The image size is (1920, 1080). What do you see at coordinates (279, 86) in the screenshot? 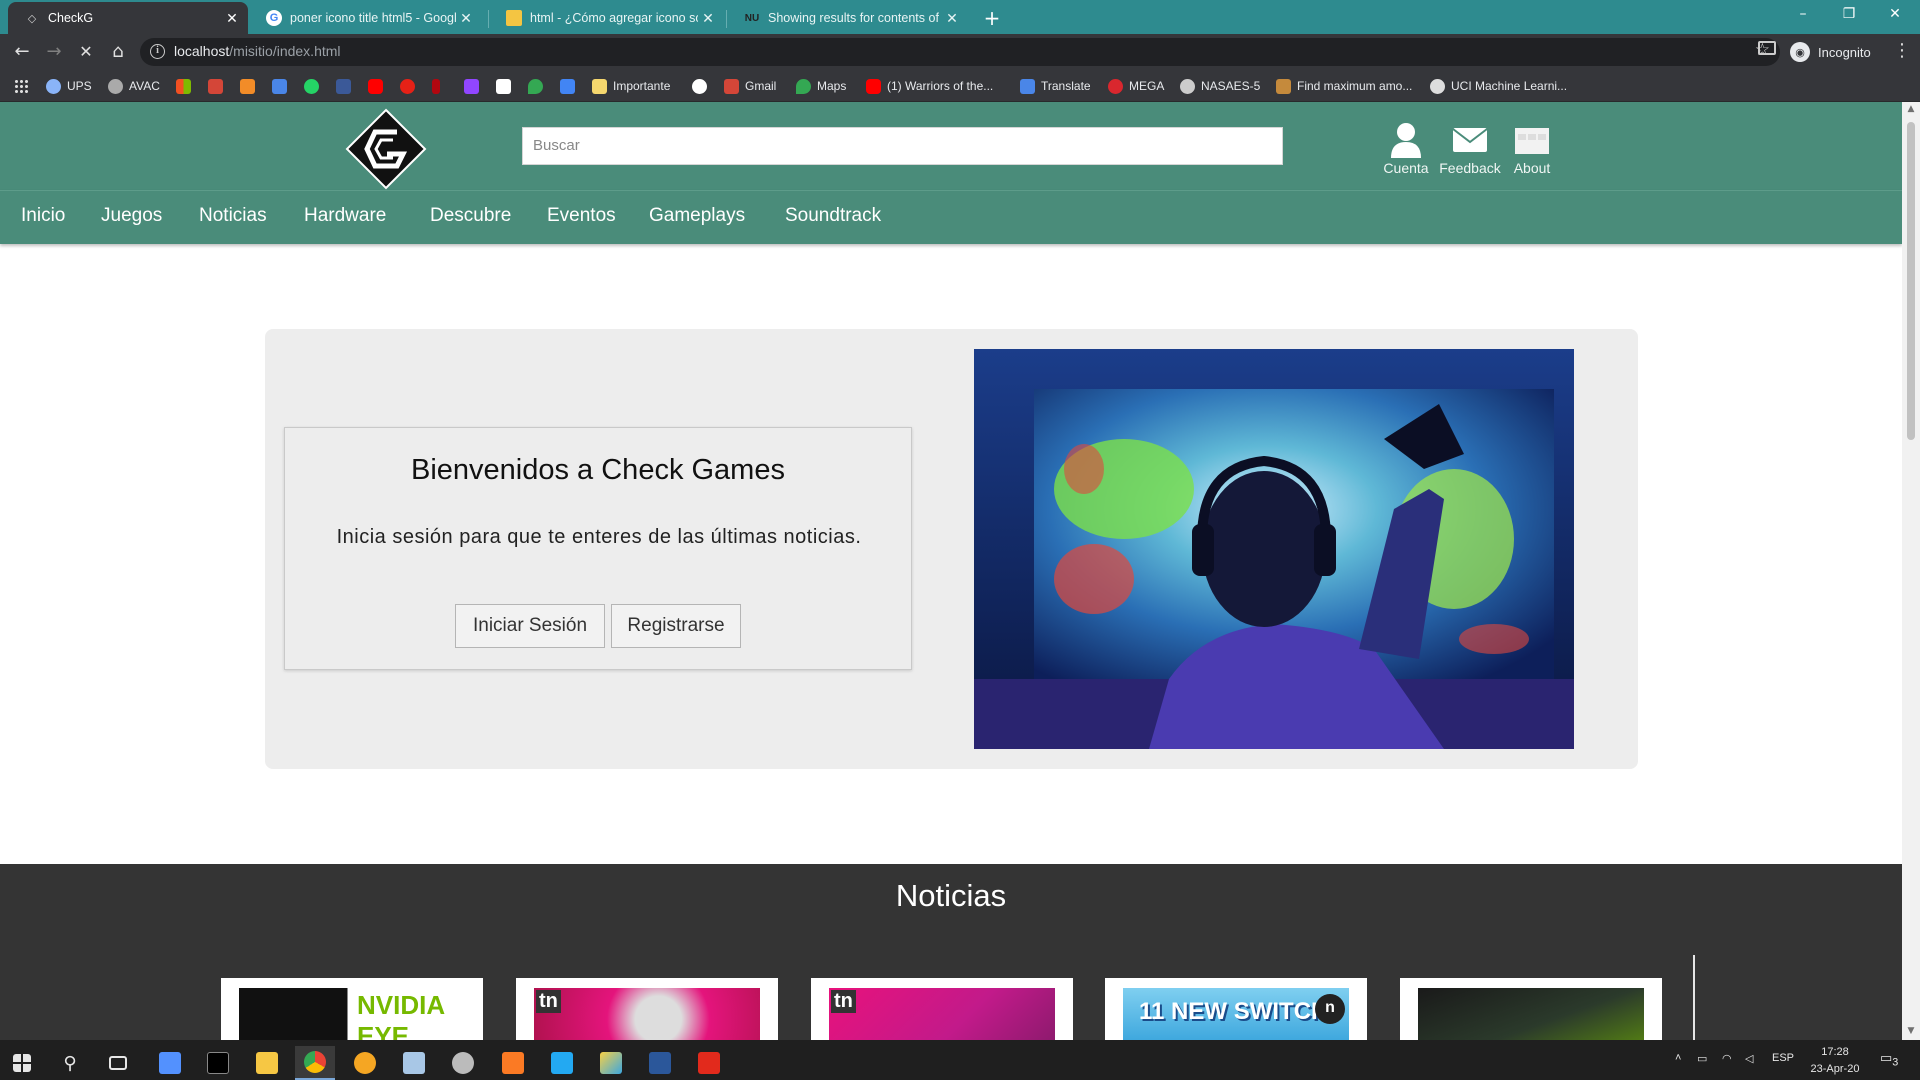
I see `bookmark-translate-icon` at bounding box center [279, 86].